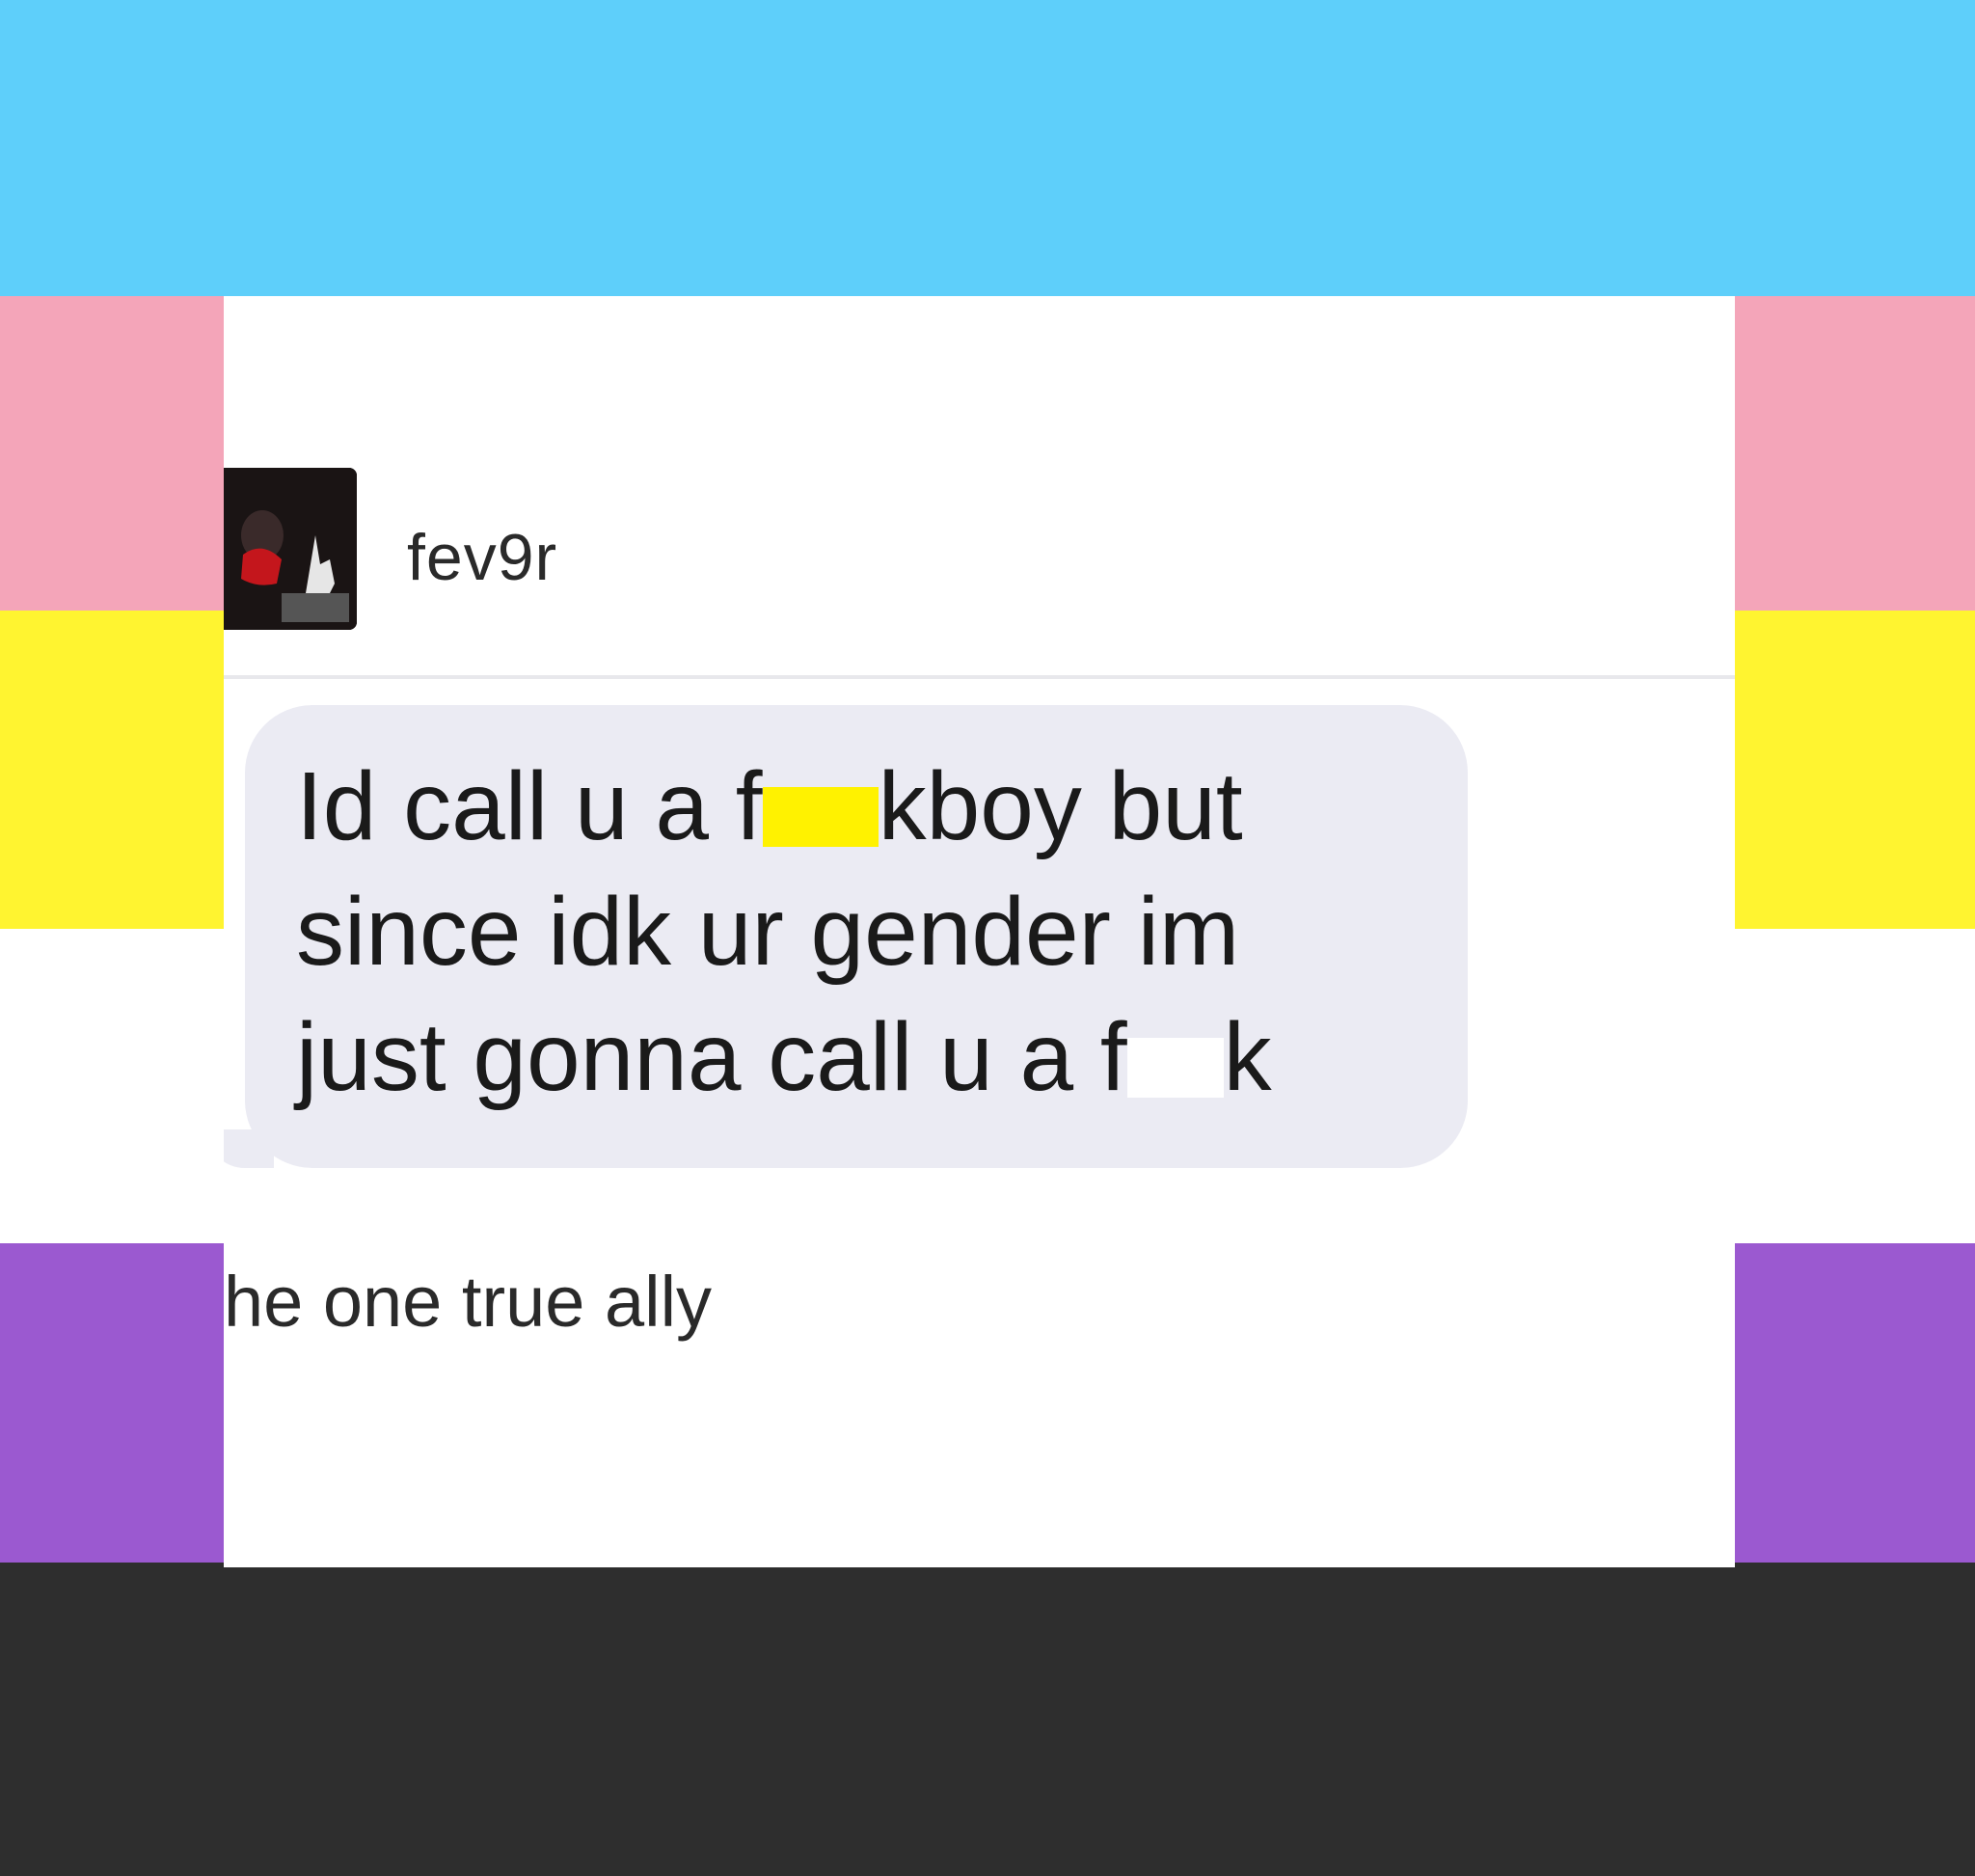 This screenshot has height=1876, width=1975. What do you see at coordinates (820, 817) in the screenshot?
I see `censor-bar-yellow` at bounding box center [820, 817].